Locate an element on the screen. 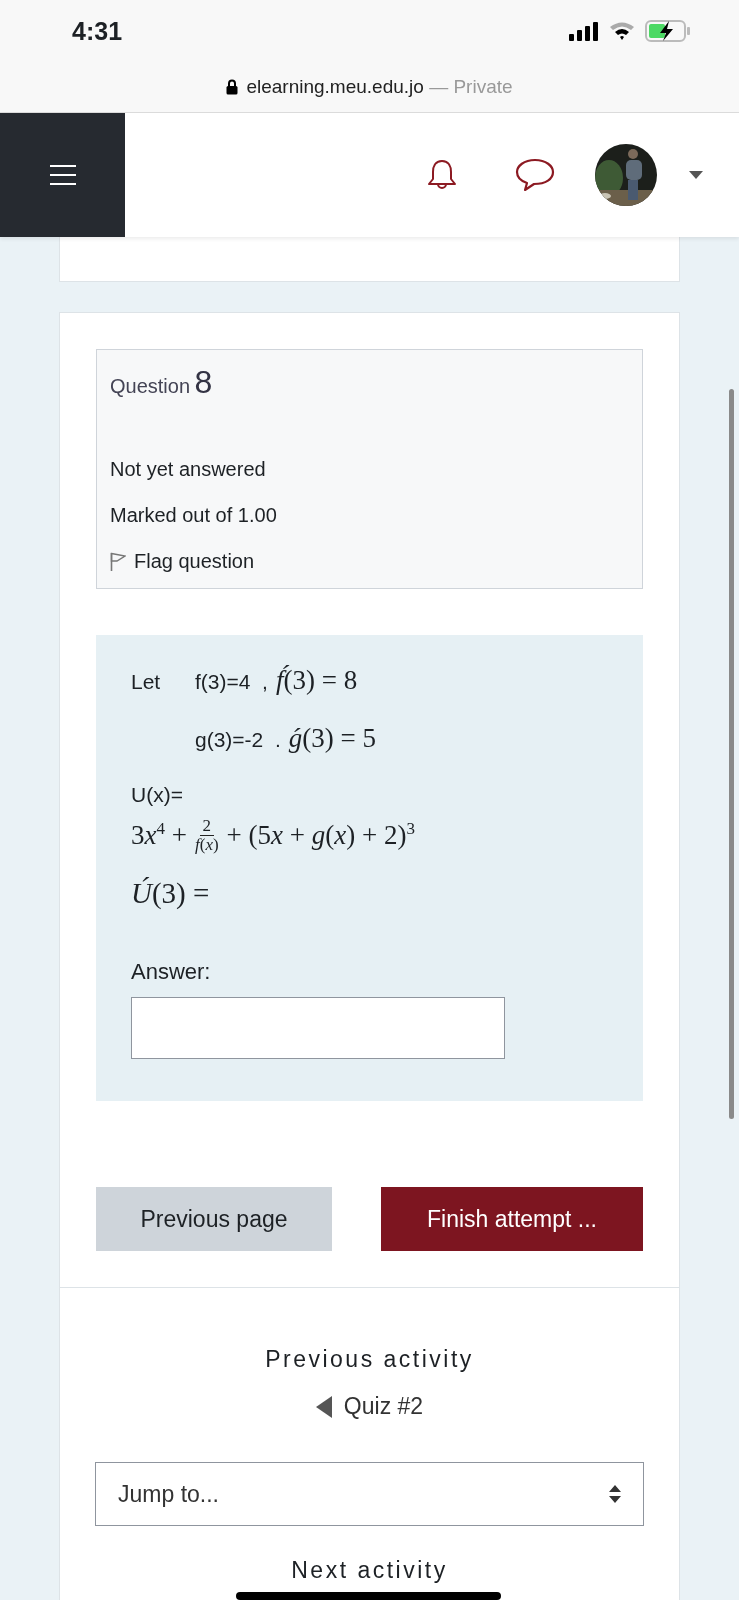 Image resolution: width=739 pixels, height=1600 pixels. signal-icon is located at coordinates (584, 31).